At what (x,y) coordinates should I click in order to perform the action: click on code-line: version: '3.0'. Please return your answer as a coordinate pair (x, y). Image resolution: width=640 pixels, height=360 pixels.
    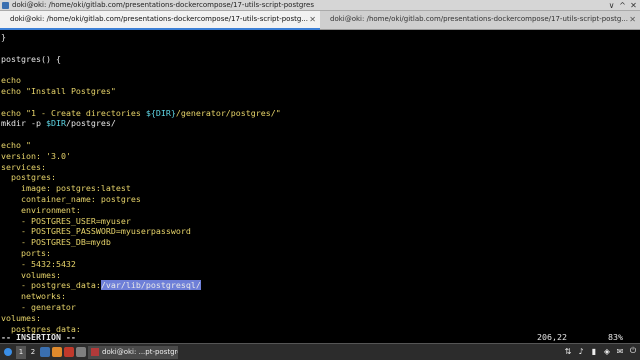
    Looking at the image, I should click on (36, 156).